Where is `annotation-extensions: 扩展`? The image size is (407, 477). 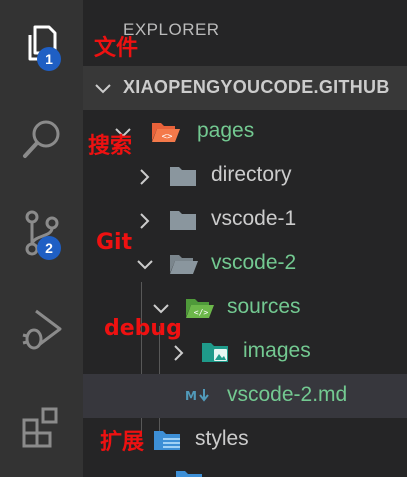 annotation-extensions: 扩展 is located at coordinates (122, 442).